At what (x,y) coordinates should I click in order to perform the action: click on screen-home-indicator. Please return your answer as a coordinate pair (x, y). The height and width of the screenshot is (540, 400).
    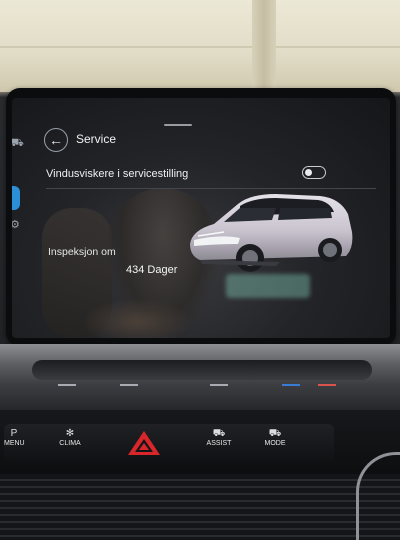
    Looking at the image, I should click on (178, 125).